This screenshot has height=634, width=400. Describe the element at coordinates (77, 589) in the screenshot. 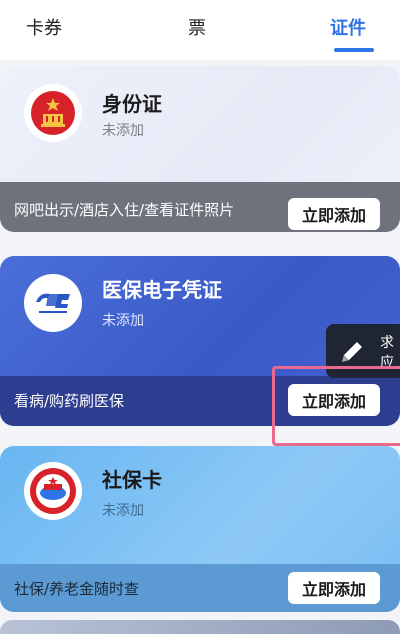

I see `card-description: 社保/养老金随时查` at that location.